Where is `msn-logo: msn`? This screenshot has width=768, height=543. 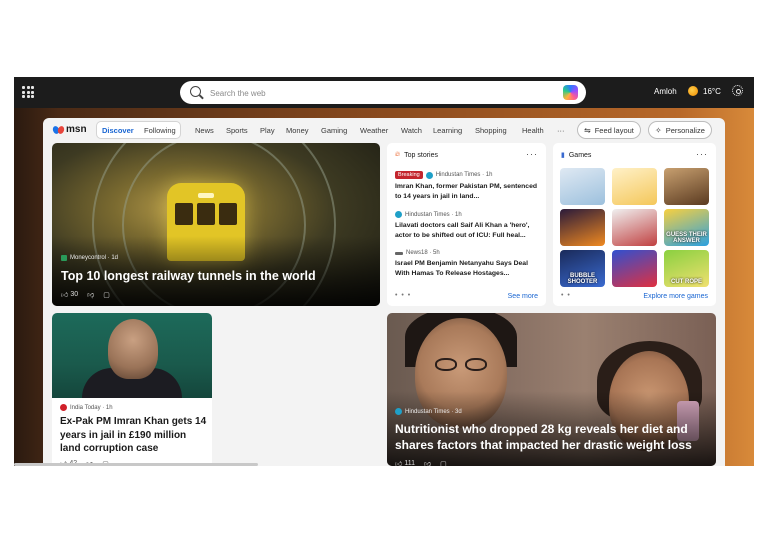
msn-logo: msn is located at coordinates (69, 129).